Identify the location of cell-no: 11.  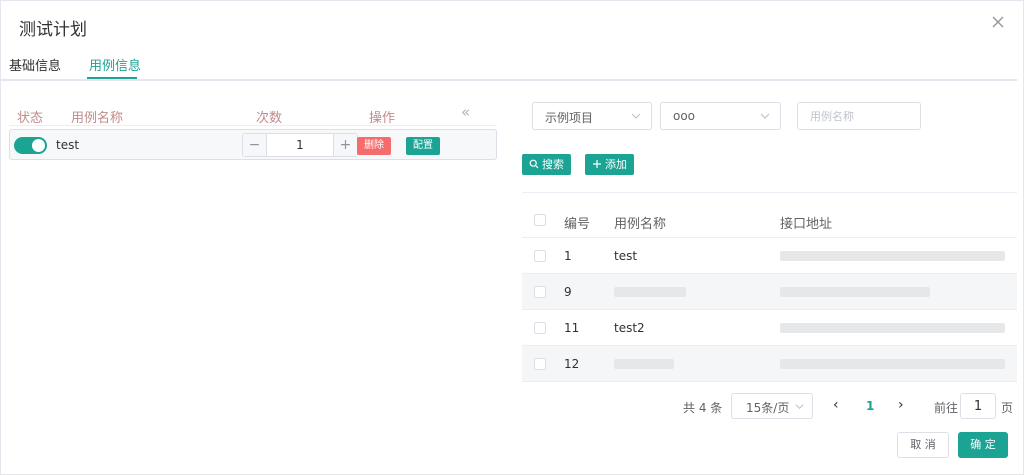
(572, 328).